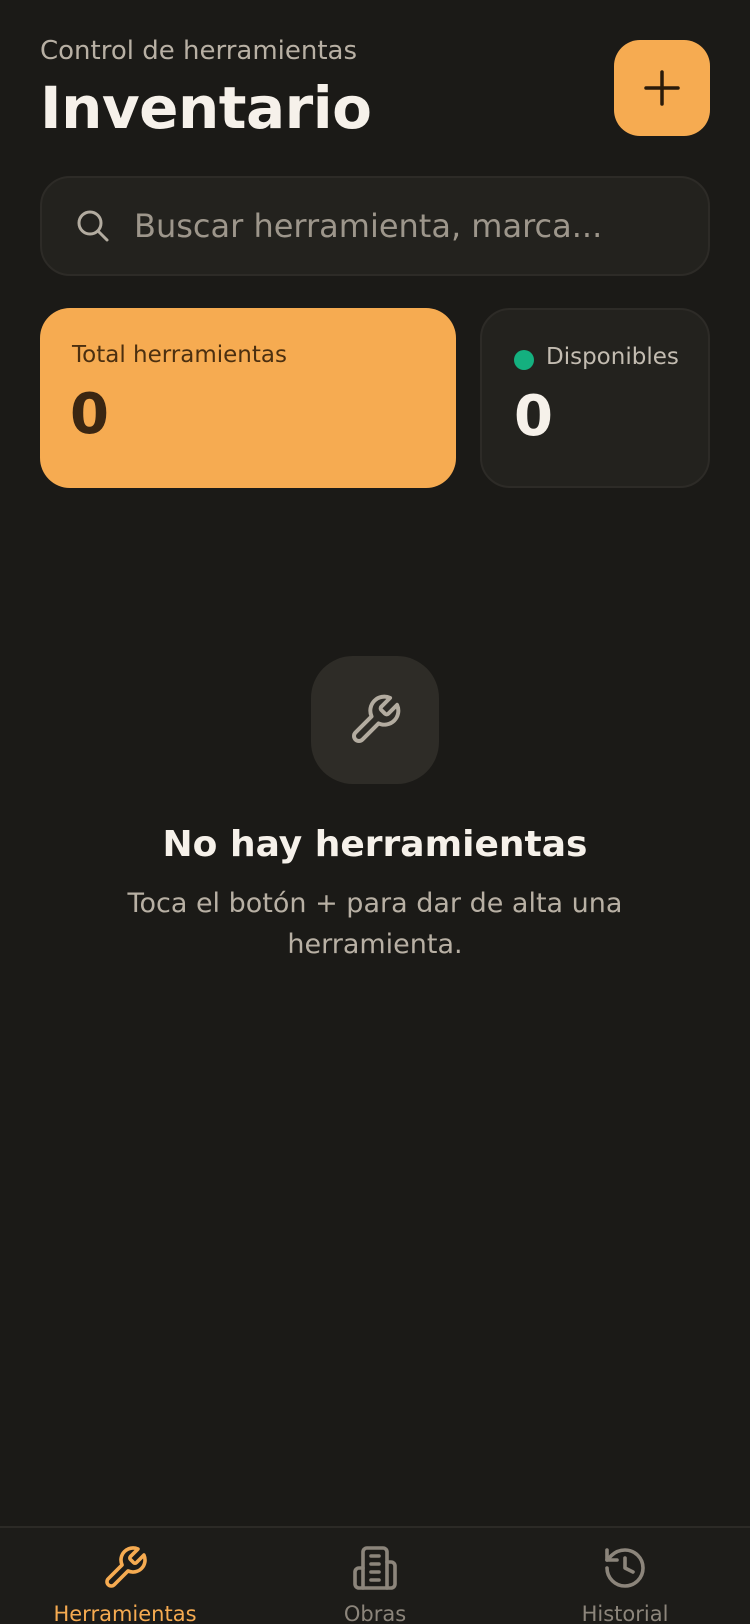 The width and height of the screenshot is (750, 1624). I want to click on plus-icon, so click(662, 88).